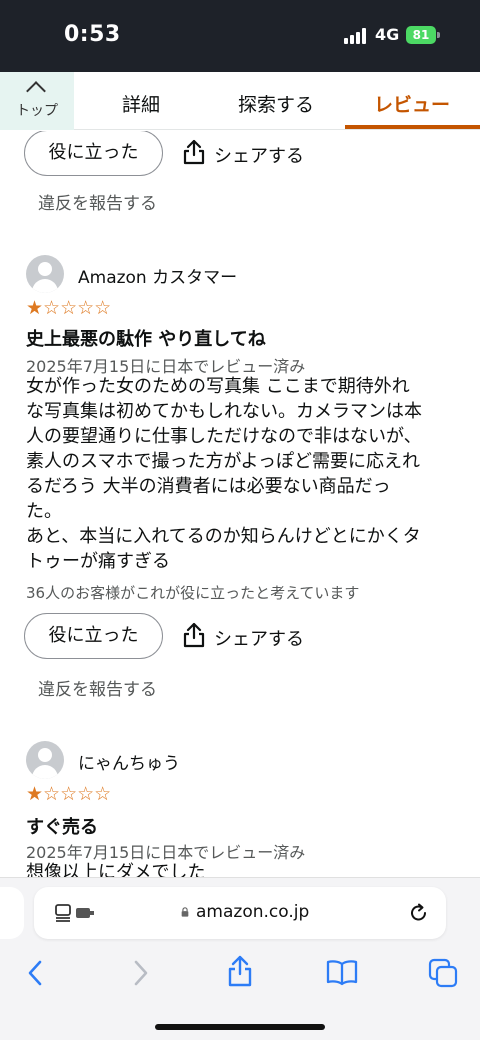 The height and width of the screenshot is (1040, 480). What do you see at coordinates (129, 761) in the screenshot?
I see `reviewer-name: にゃんちゅう` at bounding box center [129, 761].